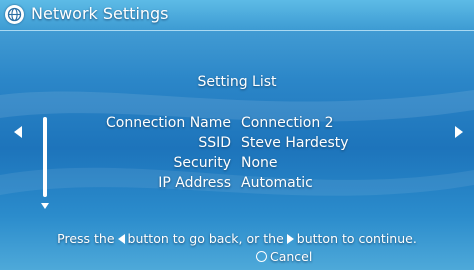  Describe the element at coordinates (290, 238) in the screenshot. I see `right-button-icon` at that location.